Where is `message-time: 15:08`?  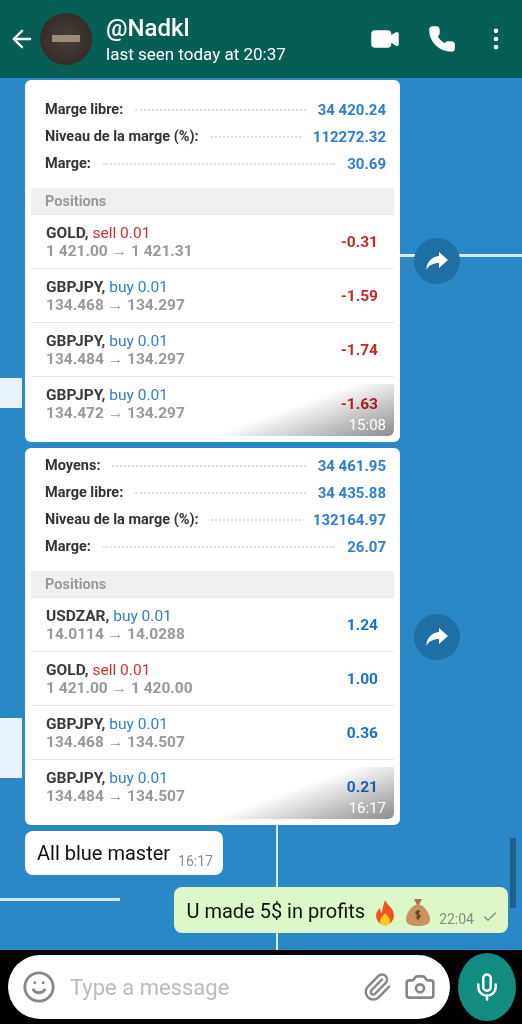 message-time: 15:08 is located at coordinates (367, 425).